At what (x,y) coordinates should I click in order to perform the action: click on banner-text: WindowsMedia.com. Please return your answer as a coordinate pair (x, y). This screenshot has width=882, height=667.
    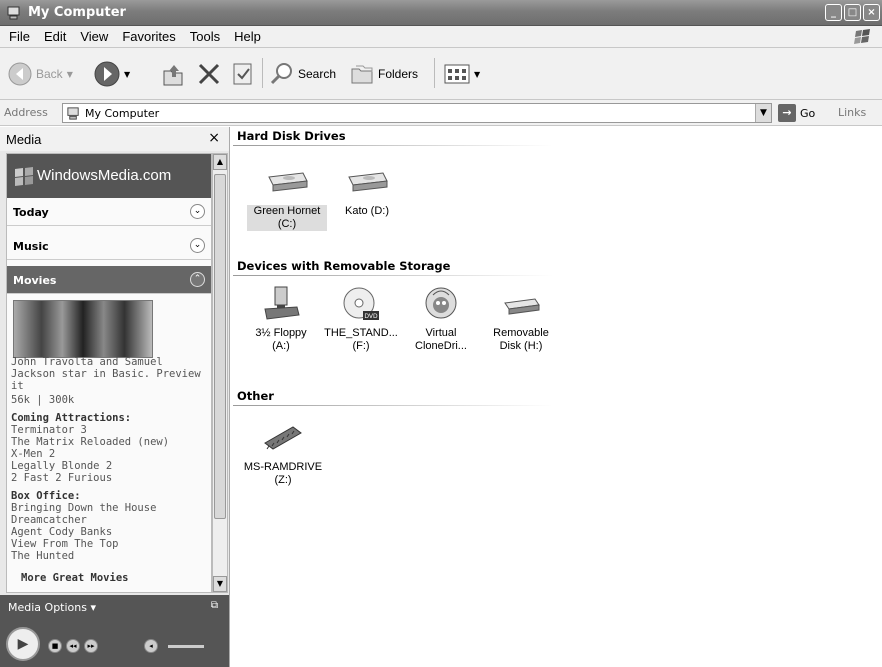
    Looking at the image, I should click on (104, 175).